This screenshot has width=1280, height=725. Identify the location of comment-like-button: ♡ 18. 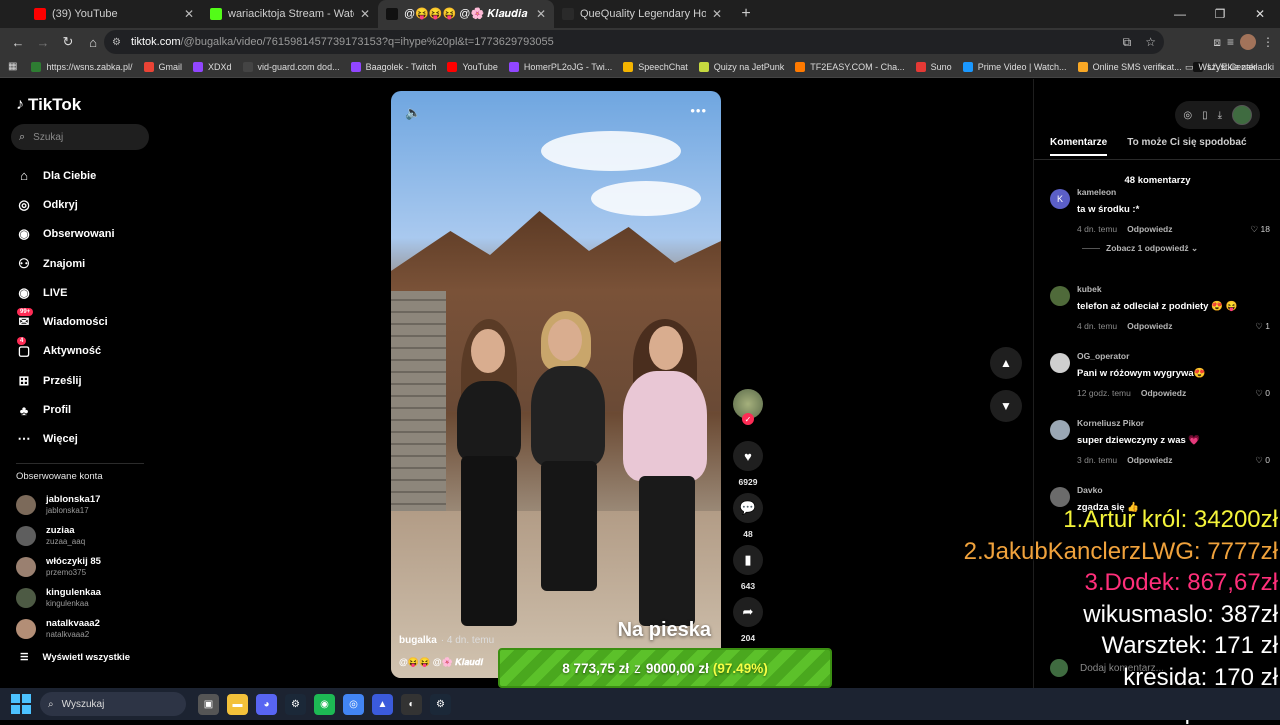
(1260, 229).